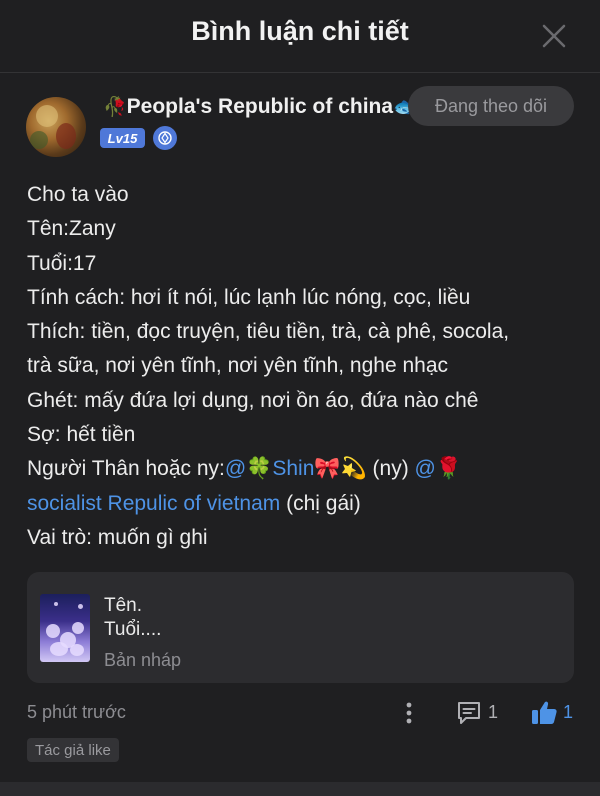  Describe the element at coordinates (300, 627) in the screenshot. I see `draft-card: Tên. Tuổi.... Bản nháp` at that location.